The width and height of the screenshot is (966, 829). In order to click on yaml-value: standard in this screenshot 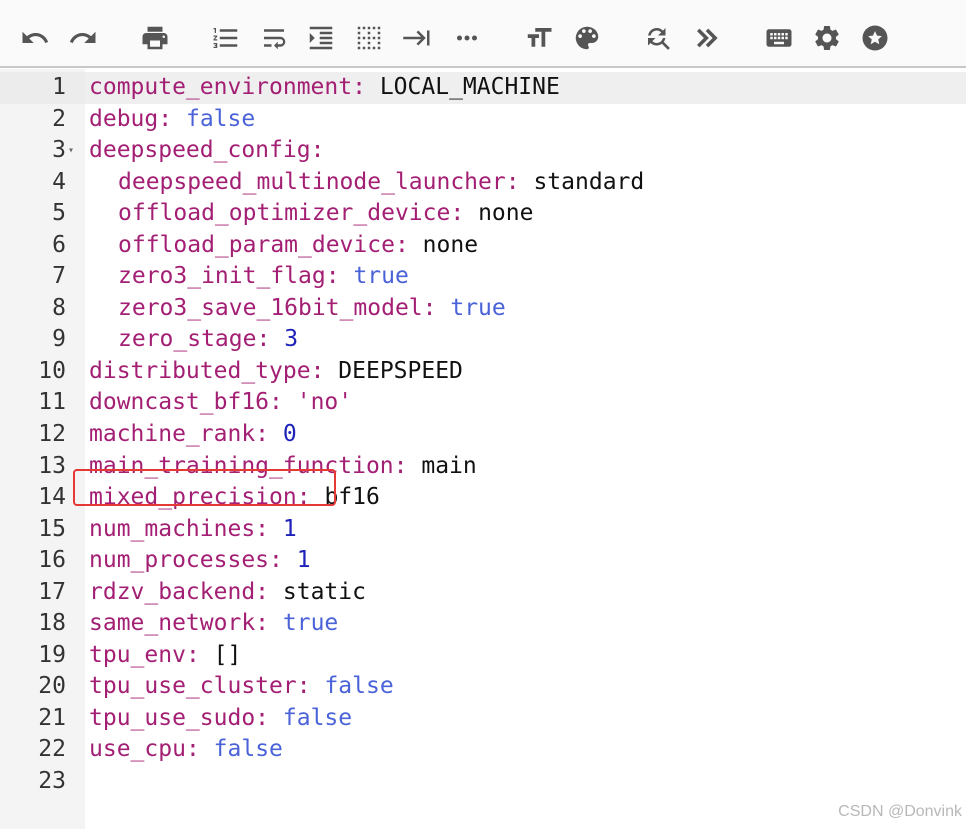, I will do `click(589, 181)`.